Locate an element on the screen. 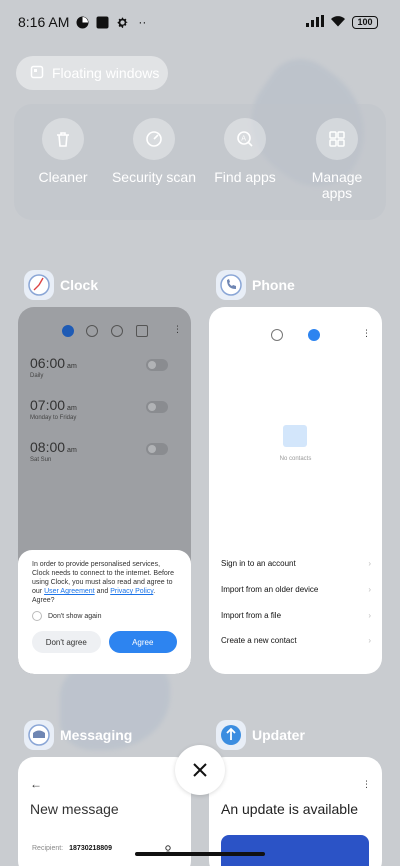 The image size is (400, 866). manage-apps-label: Manage apps is located at coordinates (337, 185).